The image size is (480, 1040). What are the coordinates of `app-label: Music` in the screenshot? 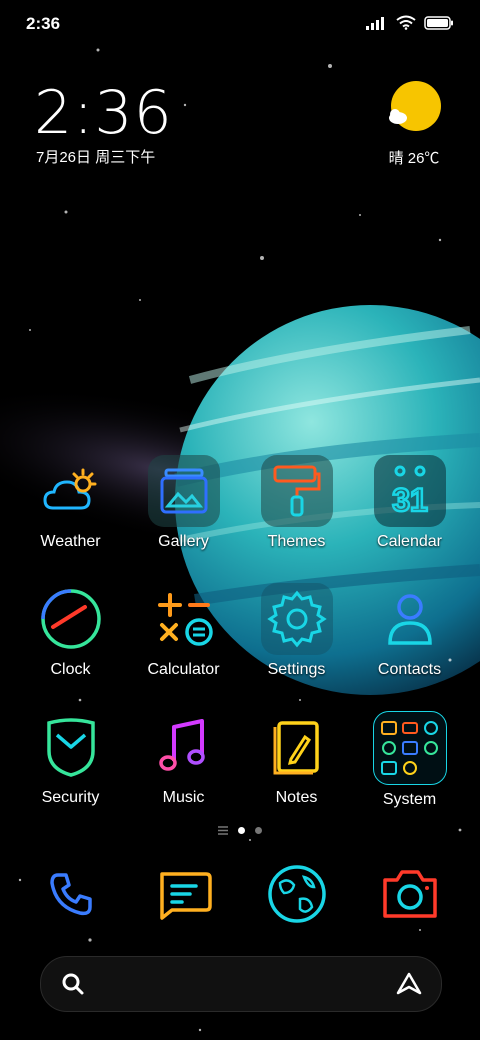 It's located at (183, 797).